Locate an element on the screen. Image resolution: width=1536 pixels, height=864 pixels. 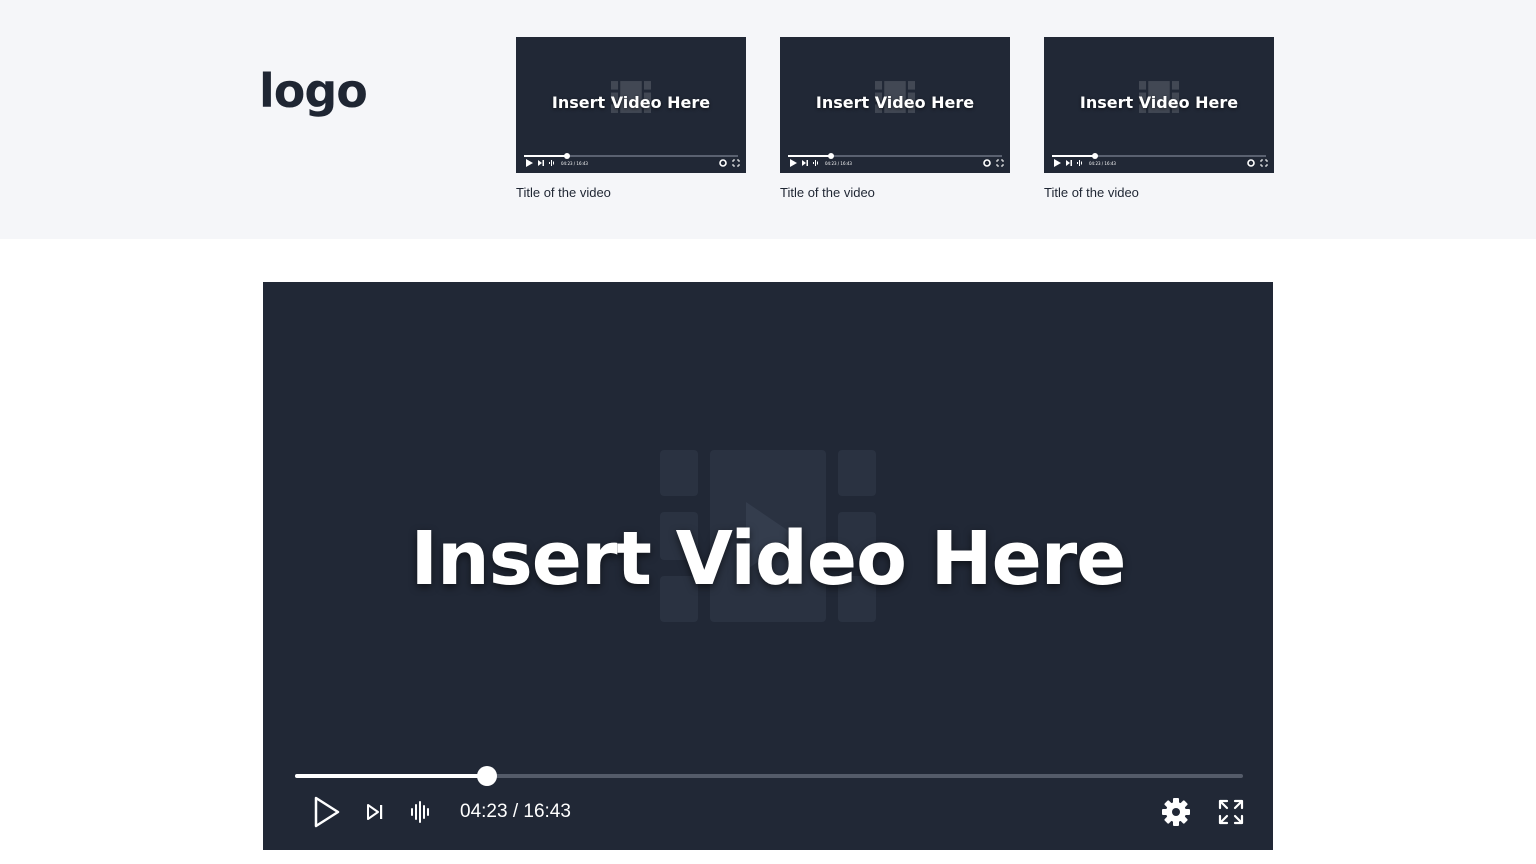
progress-fill is located at coordinates (391, 776).